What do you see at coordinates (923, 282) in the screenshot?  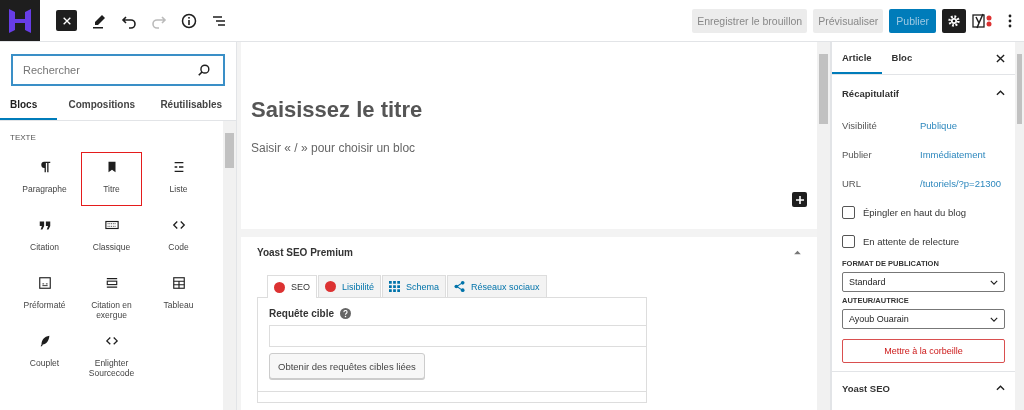 I see `select-field: Standard` at bounding box center [923, 282].